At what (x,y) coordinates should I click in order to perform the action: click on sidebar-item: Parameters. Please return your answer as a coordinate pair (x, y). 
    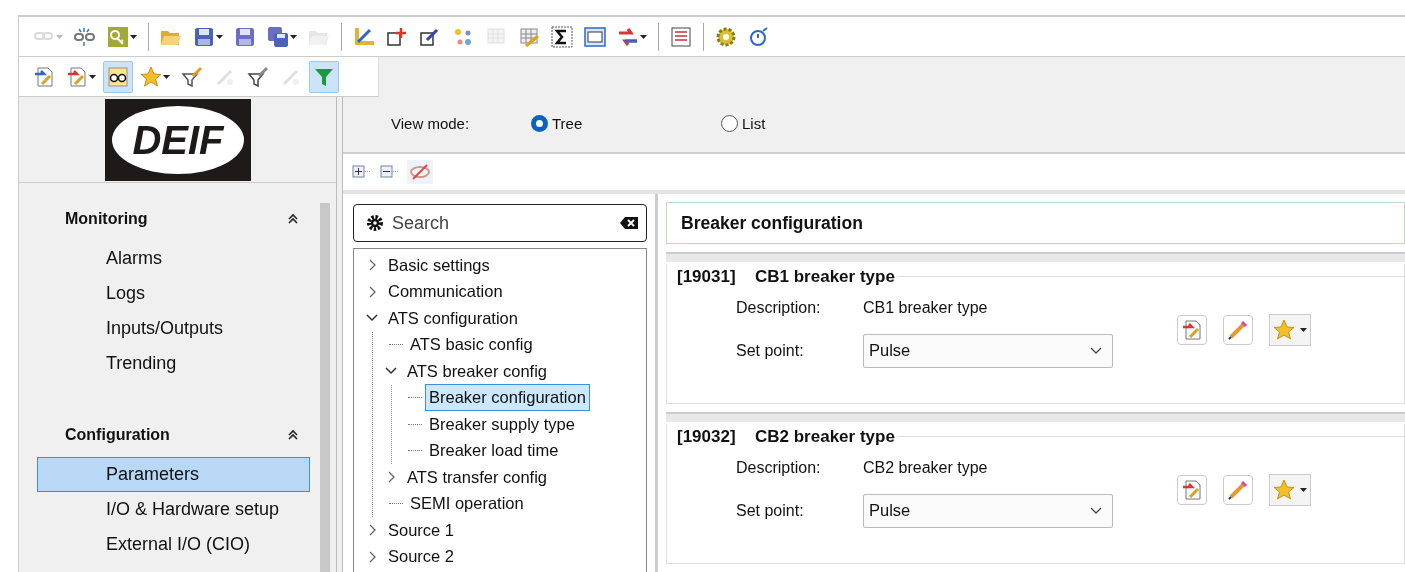
    Looking at the image, I should click on (173, 474).